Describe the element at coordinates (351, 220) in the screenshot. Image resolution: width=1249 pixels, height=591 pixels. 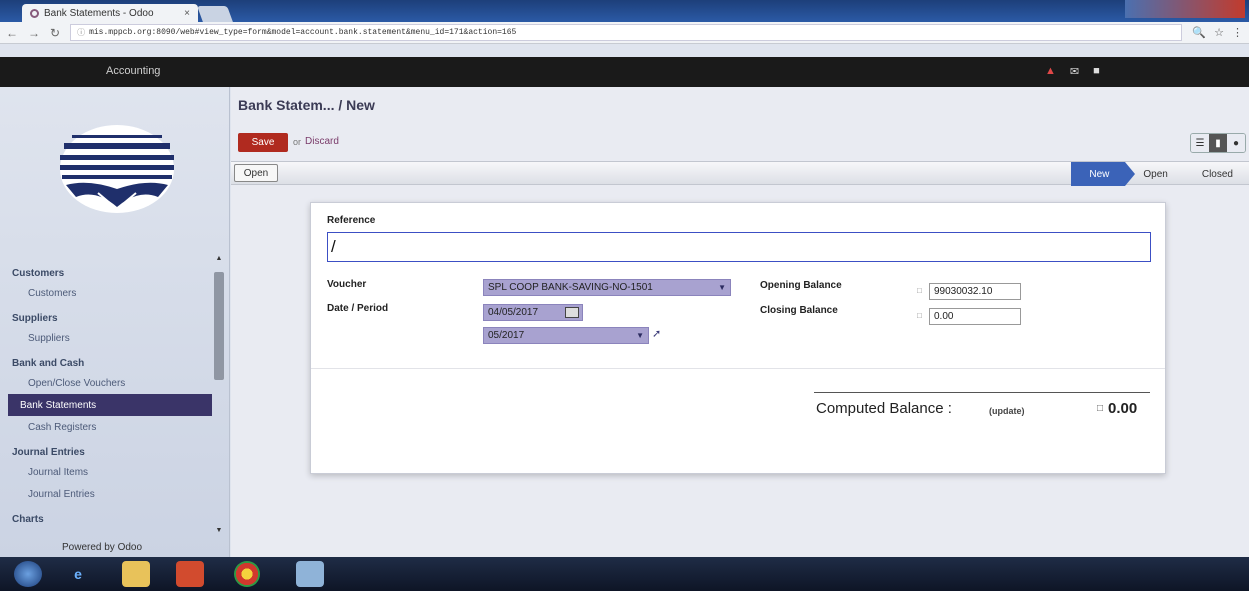
I see `reference-label: Reference` at that location.